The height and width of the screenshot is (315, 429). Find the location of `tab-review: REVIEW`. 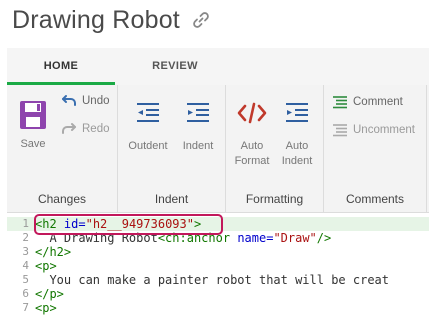

tab-review: REVIEW is located at coordinates (175, 66).